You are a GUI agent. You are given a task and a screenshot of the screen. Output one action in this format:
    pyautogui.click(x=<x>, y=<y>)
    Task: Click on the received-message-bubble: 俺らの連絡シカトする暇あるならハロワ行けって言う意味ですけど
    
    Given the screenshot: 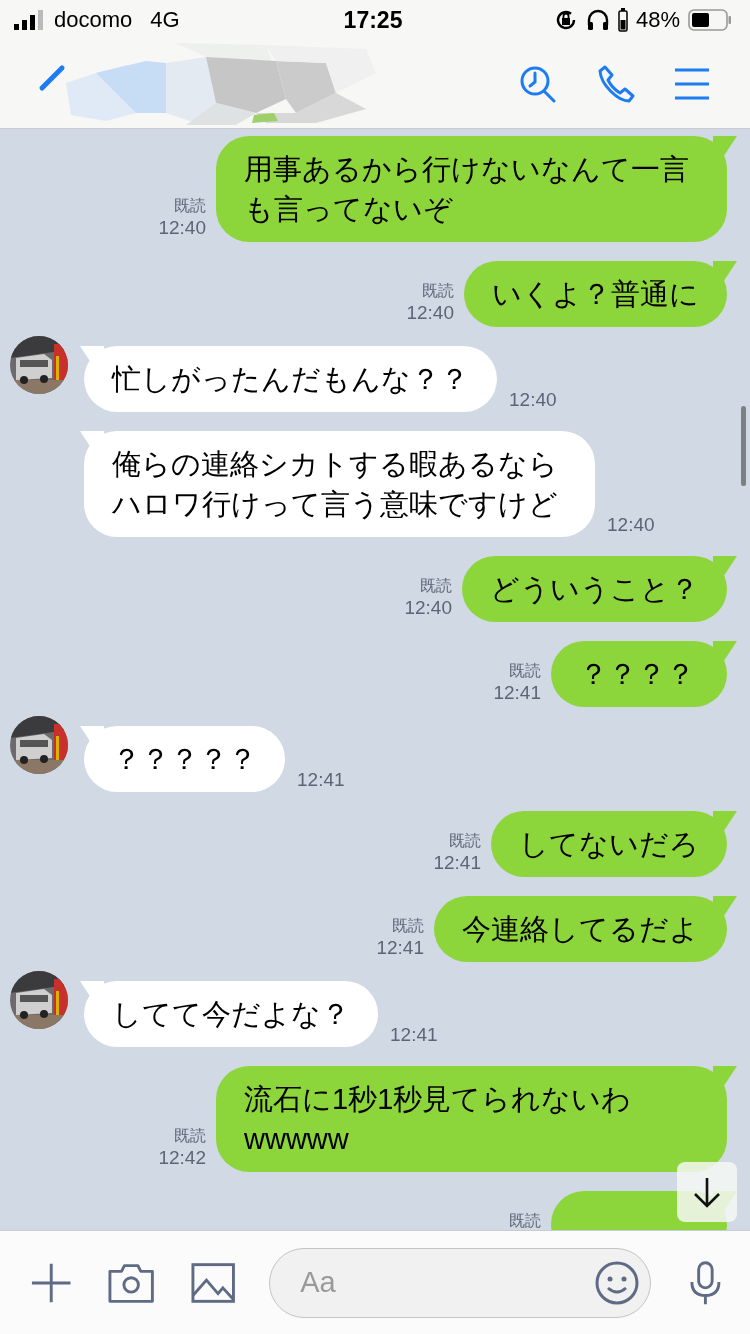 What is the action you would take?
    pyautogui.click(x=339, y=484)
    